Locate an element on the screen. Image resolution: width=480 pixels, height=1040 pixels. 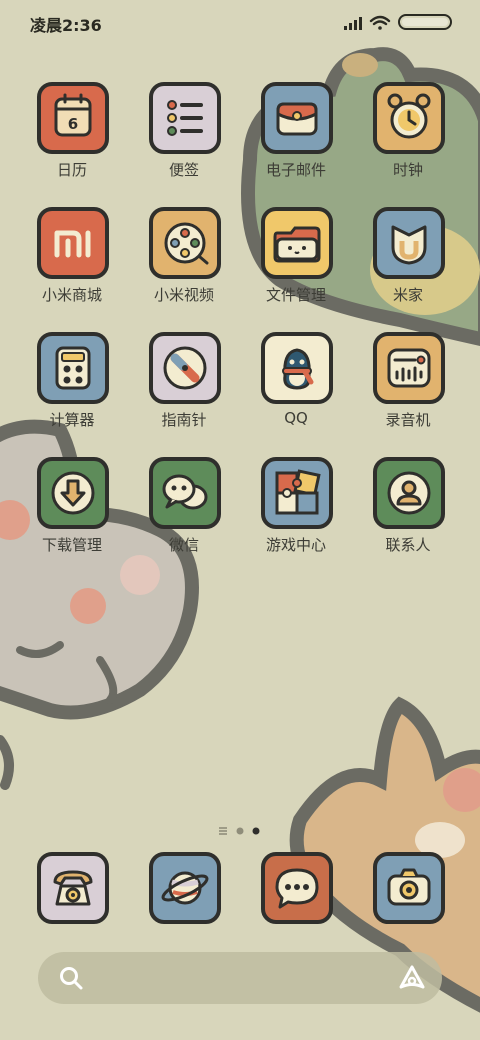
app-label: 电子邮件 is located at coordinates (295, 170).